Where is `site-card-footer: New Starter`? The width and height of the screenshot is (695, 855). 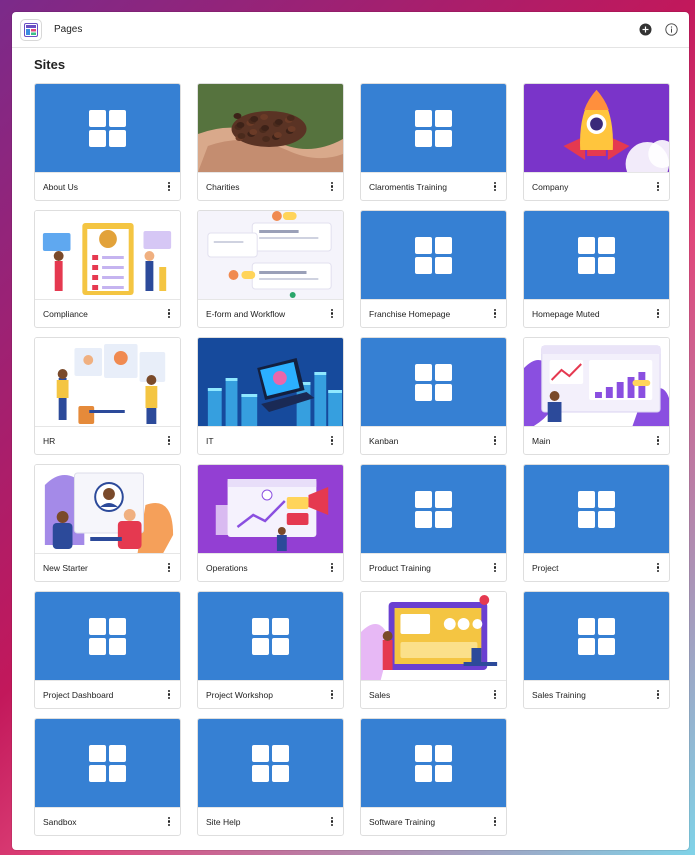 site-card-footer: New Starter is located at coordinates (107, 567).